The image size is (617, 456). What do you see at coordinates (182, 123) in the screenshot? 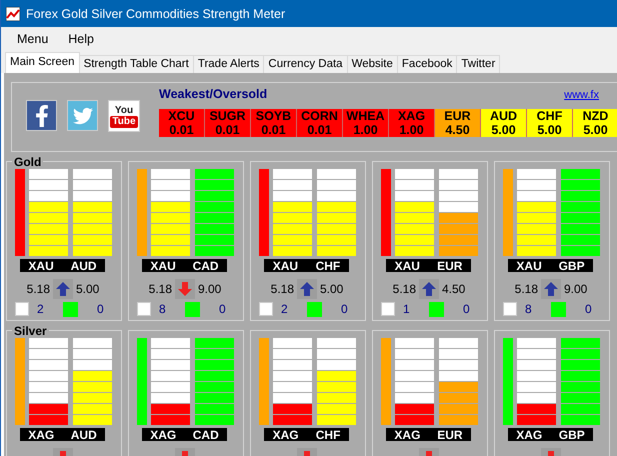
I see `strength-cell: XCU 0.01` at bounding box center [182, 123].